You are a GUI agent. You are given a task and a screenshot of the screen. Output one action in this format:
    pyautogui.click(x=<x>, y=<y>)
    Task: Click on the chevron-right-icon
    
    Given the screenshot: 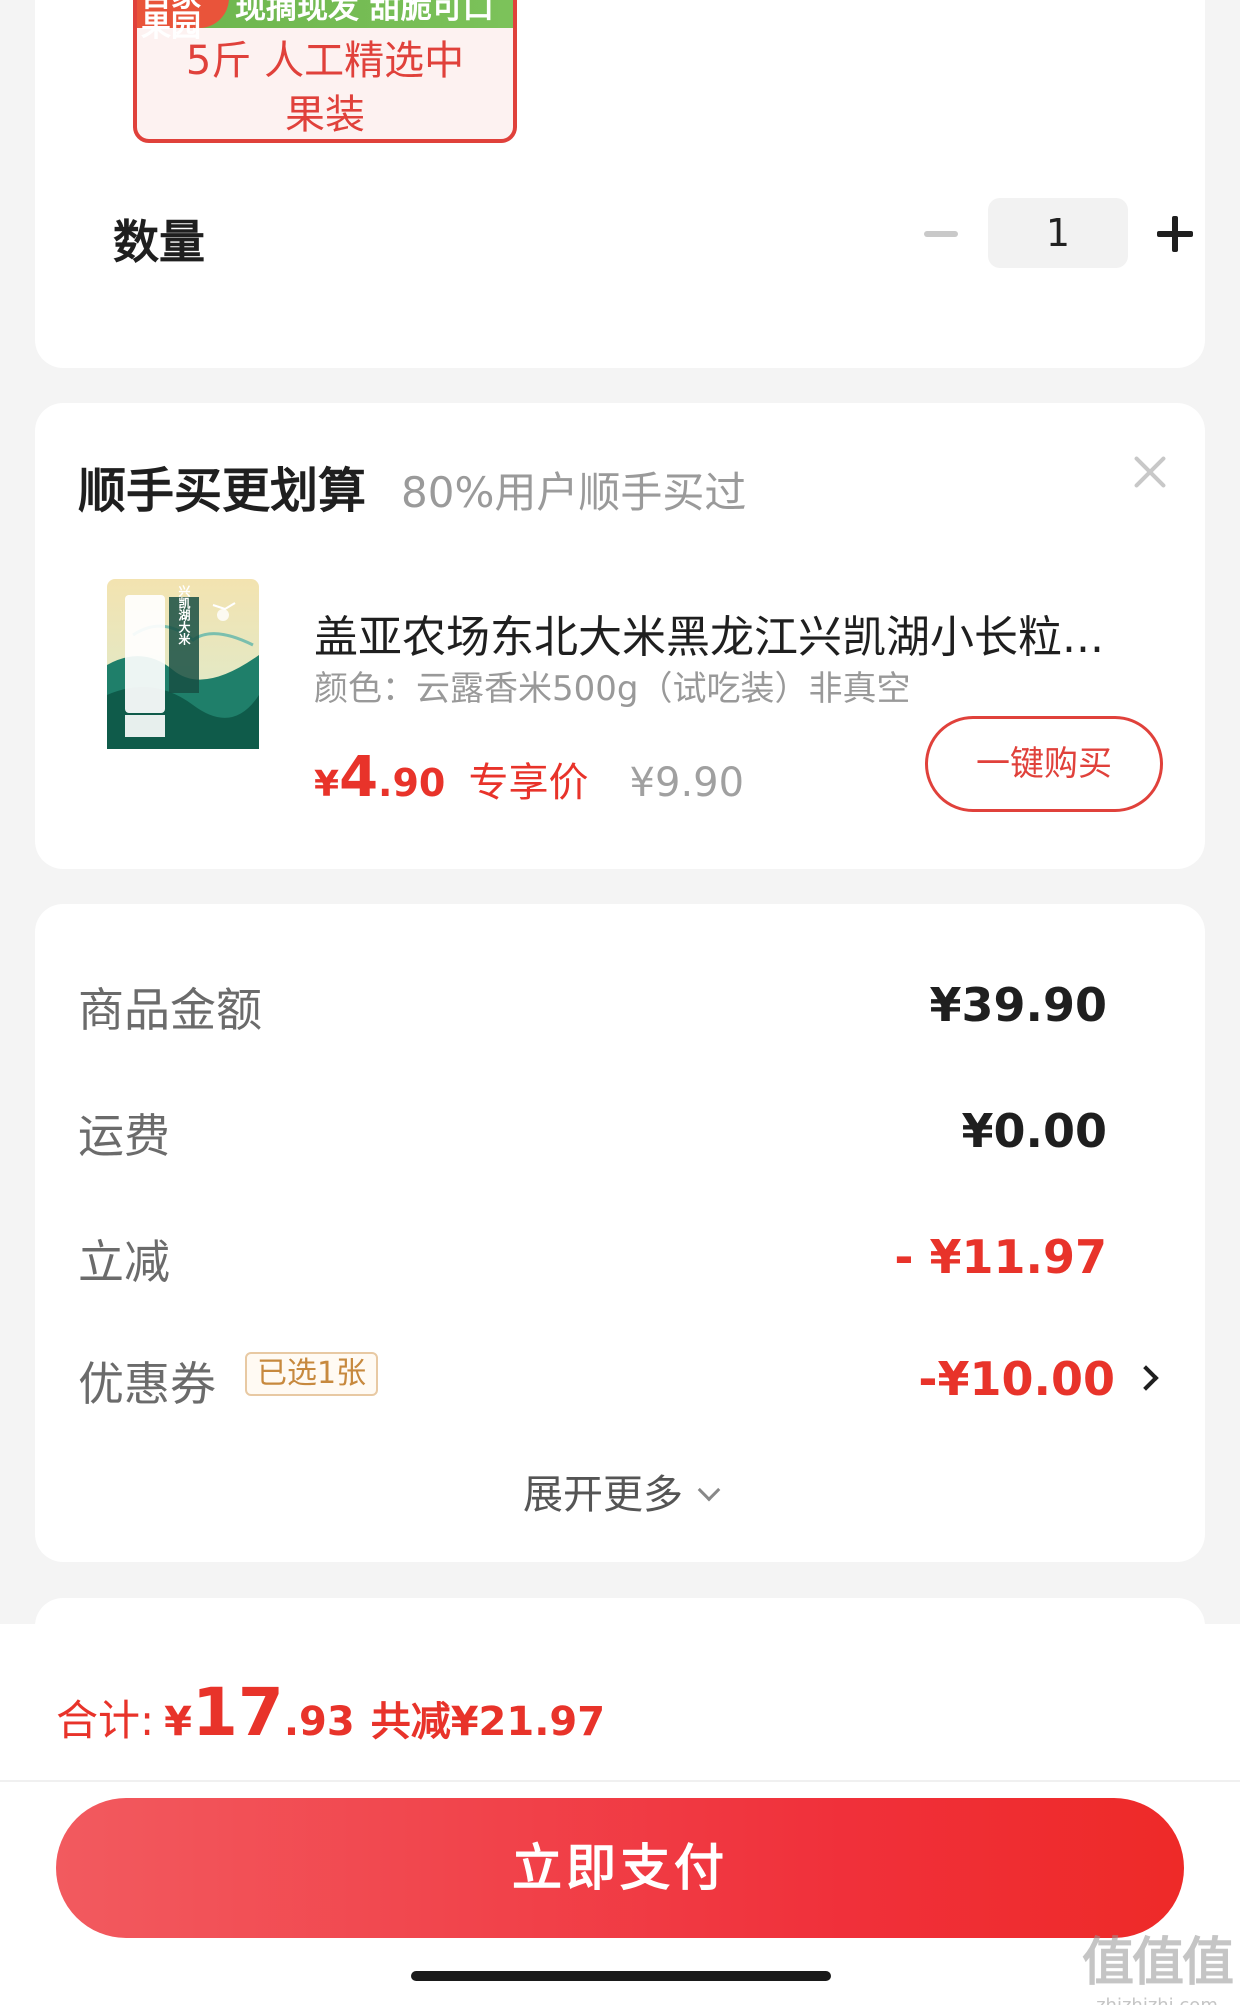 What is the action you would take?
    pyautogui.click(x=1146, y=1378)
    